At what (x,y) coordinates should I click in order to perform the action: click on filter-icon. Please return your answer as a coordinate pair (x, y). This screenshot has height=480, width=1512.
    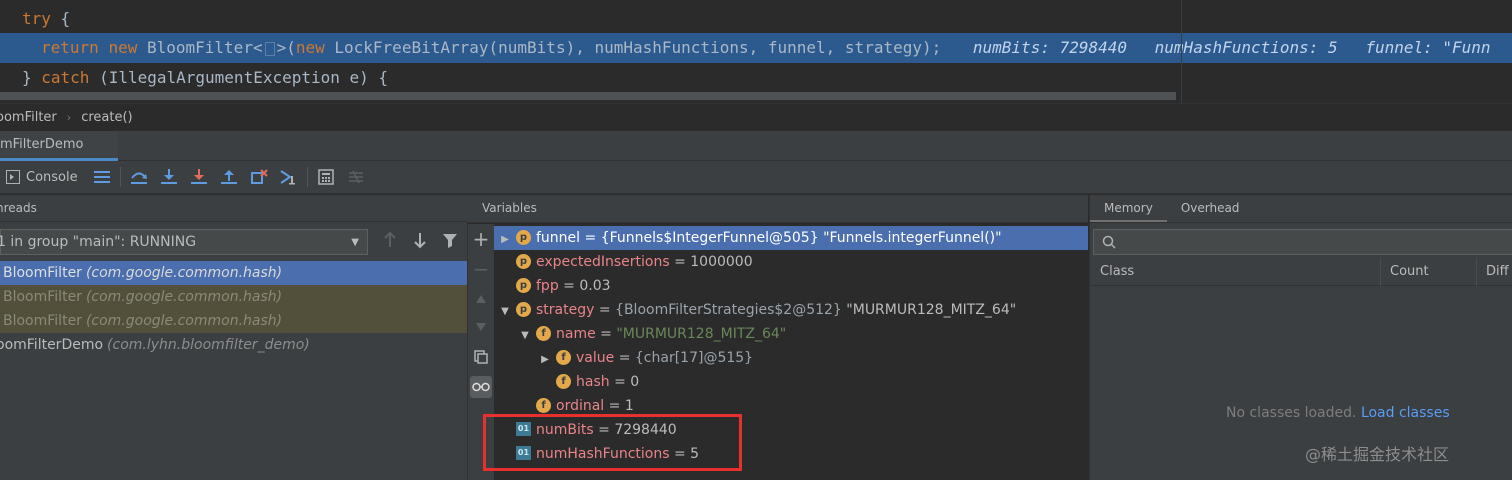
    Looking at the image, I should click on (450, 241).